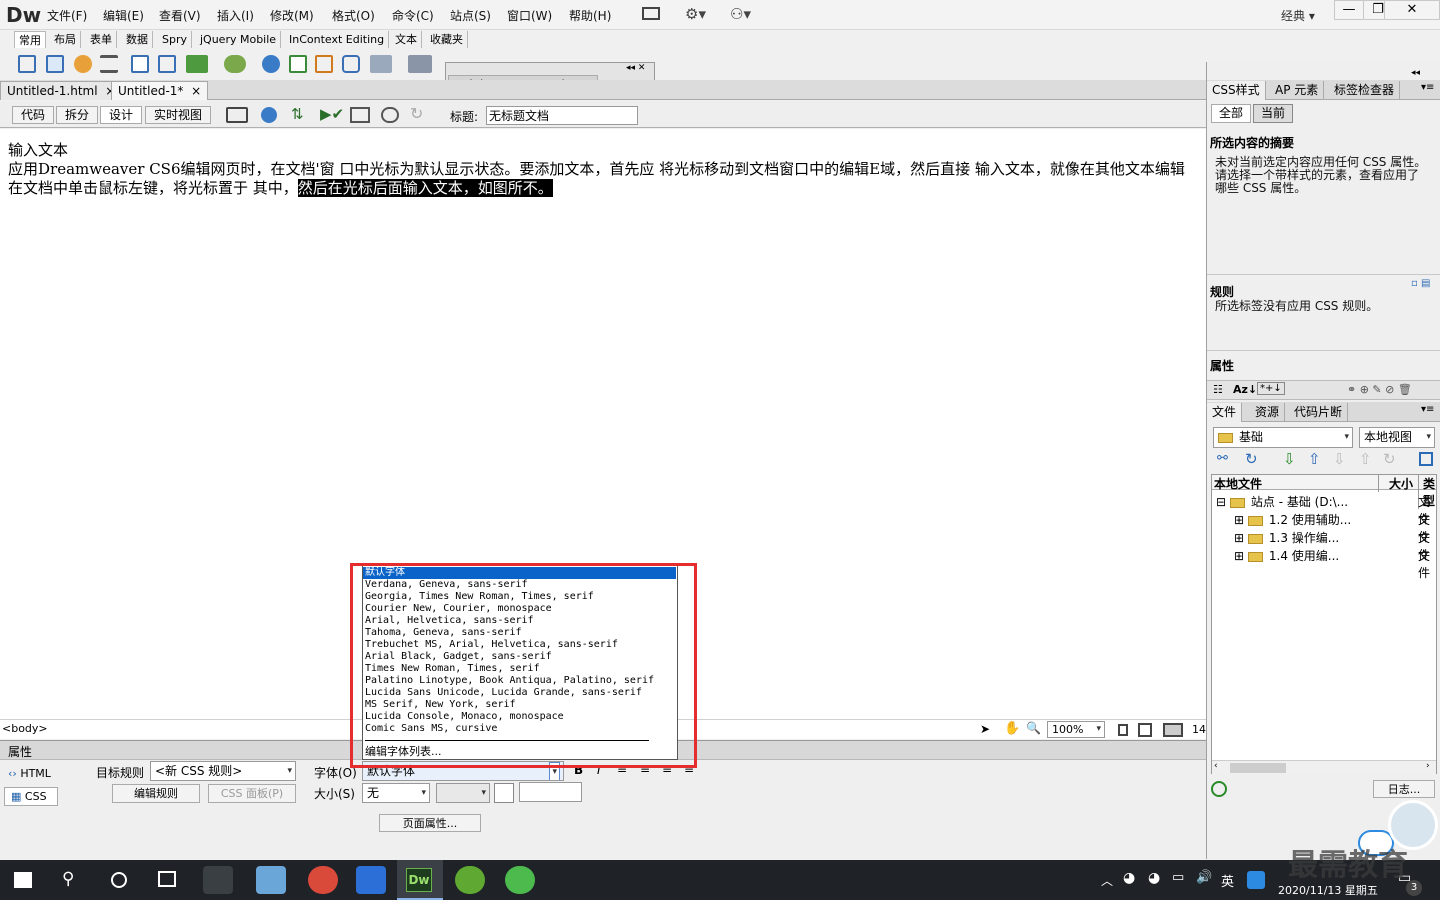 Image resolution: width=1440 pixels, height=900 pixels. Describe the element at coordinates (30, 39) in the screenshot. I see `insert-tab-common: 常用` at that location.